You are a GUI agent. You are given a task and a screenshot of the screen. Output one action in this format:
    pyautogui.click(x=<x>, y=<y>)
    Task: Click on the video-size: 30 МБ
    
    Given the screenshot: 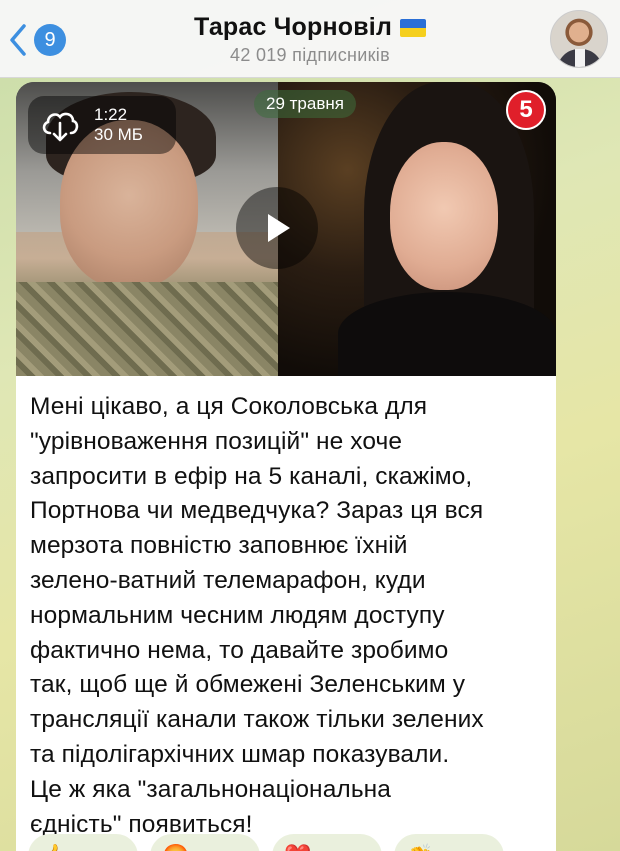 What is the action you would take?
    pyautogui.click(x=118, y=134)
    